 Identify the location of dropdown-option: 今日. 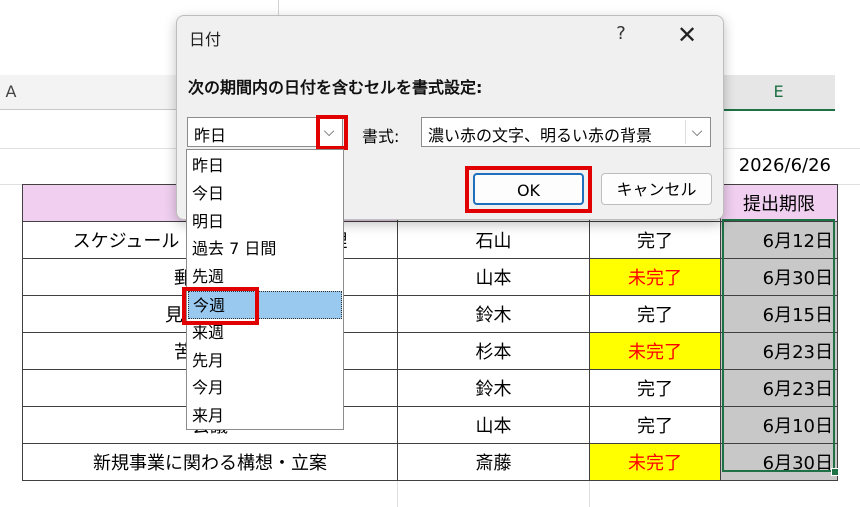
(265, 194).